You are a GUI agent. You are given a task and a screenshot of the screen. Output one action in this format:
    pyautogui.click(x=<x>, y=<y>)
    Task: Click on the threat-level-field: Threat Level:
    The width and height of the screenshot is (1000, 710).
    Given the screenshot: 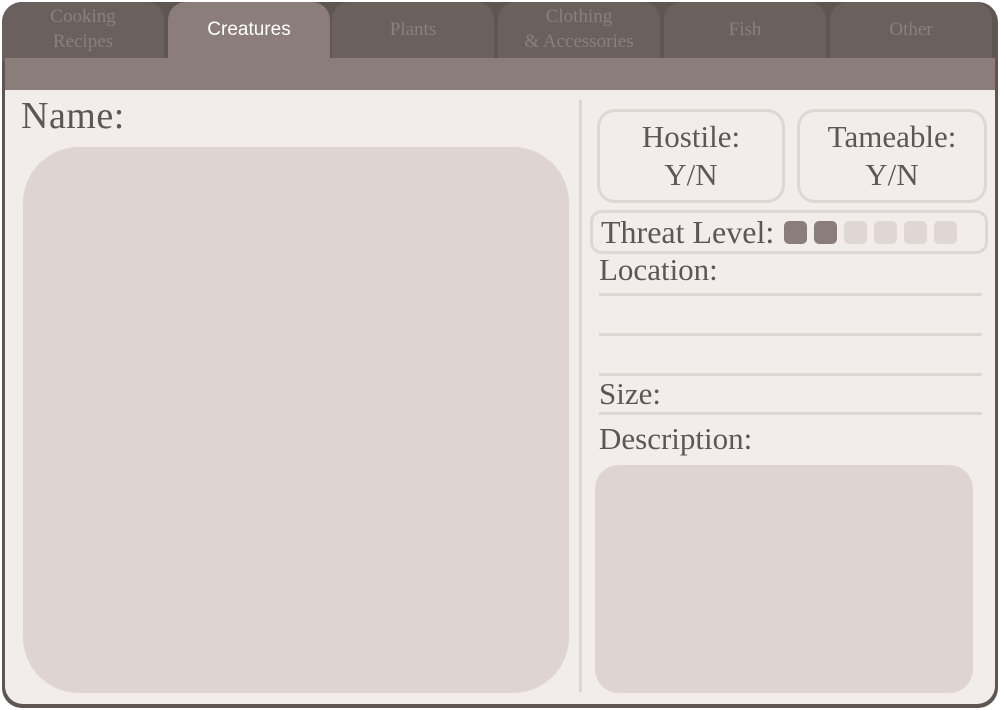 What is the action you would take?
    pyautogui.click(x=789, y=232)
    